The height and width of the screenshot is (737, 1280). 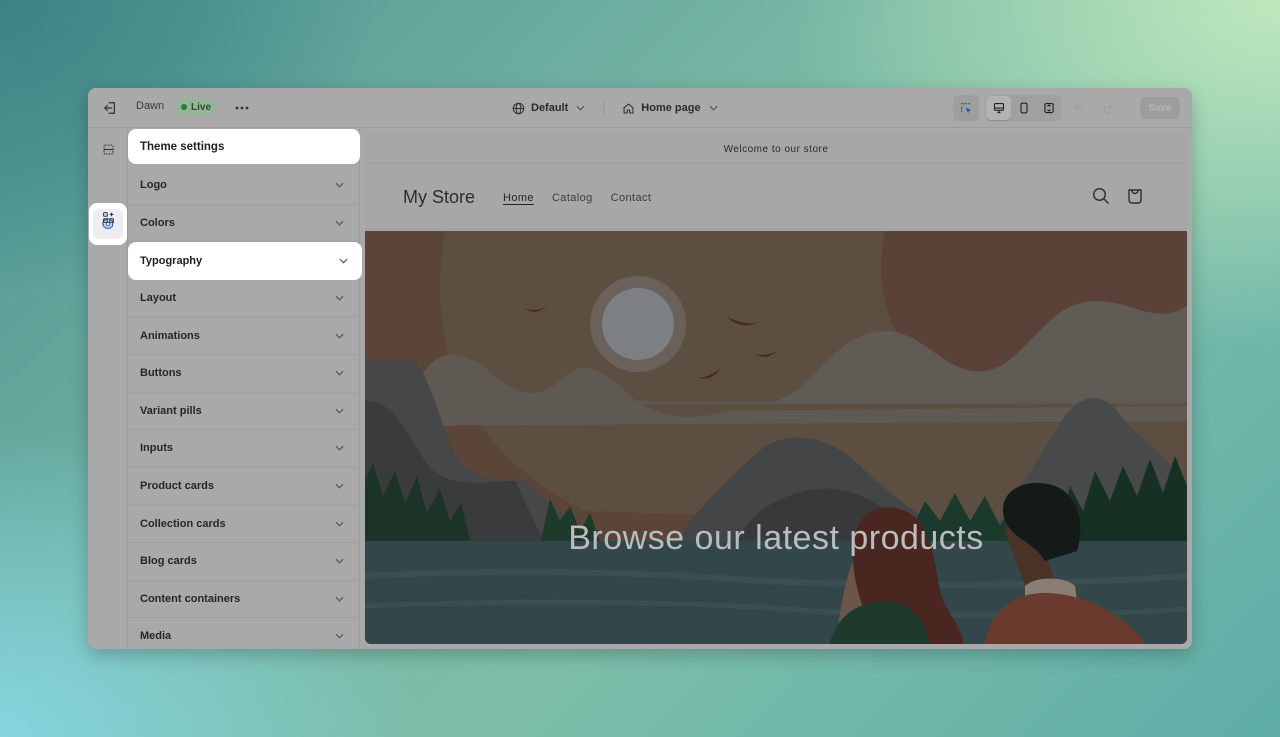 What do you see at coordinates (158, 298) in the screenshot?
I see `setting-label: Layout` at bounding box center [158, 298].